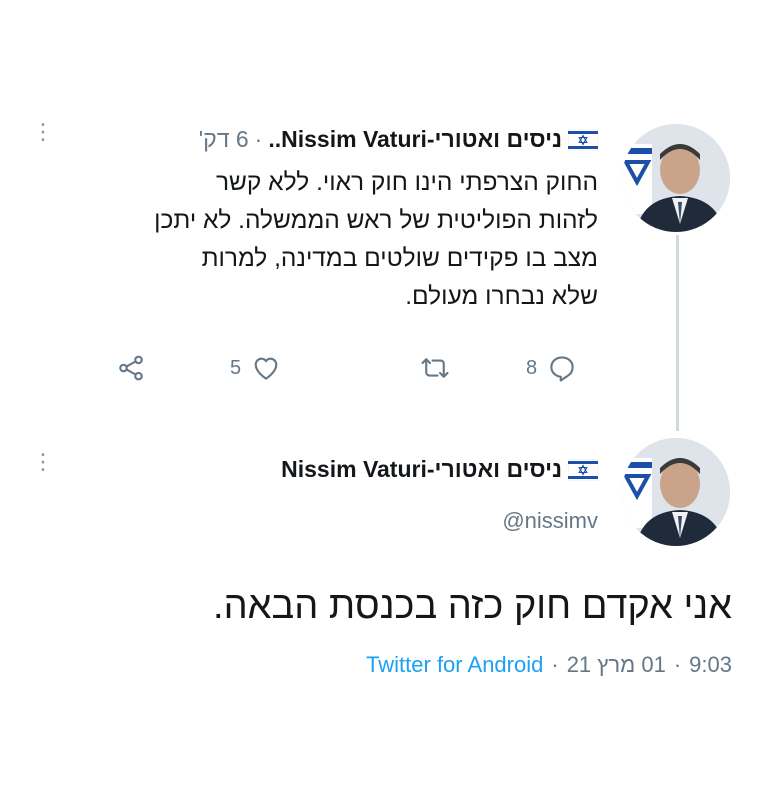  I want to click on retweet-icon, so click(435, 368).